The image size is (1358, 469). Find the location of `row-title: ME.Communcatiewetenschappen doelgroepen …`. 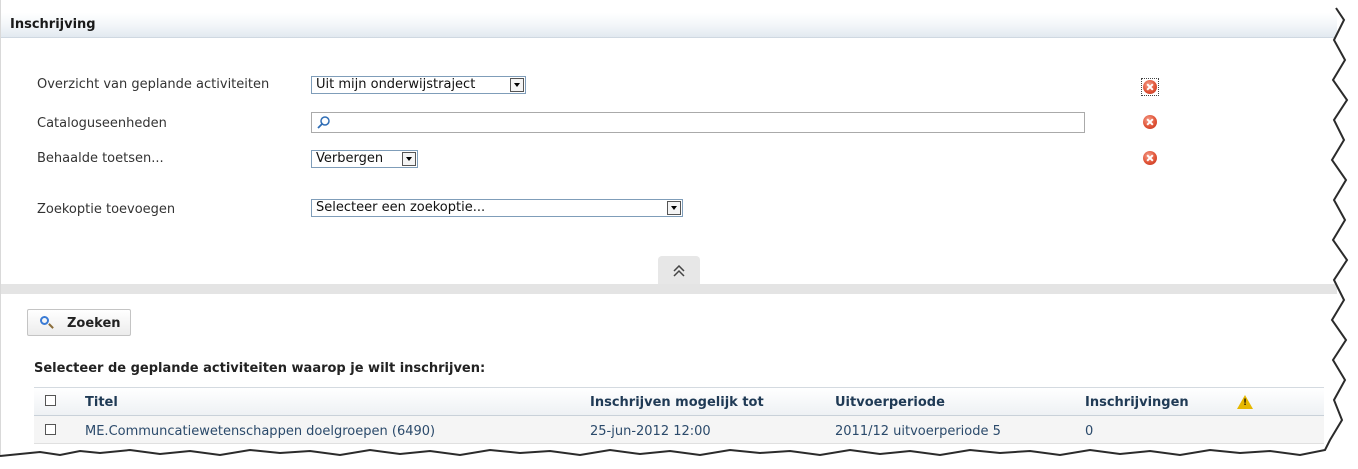

row-title: ME.Communcatiewetenschappen doelgroepen … is located at coordinates (260, 431).